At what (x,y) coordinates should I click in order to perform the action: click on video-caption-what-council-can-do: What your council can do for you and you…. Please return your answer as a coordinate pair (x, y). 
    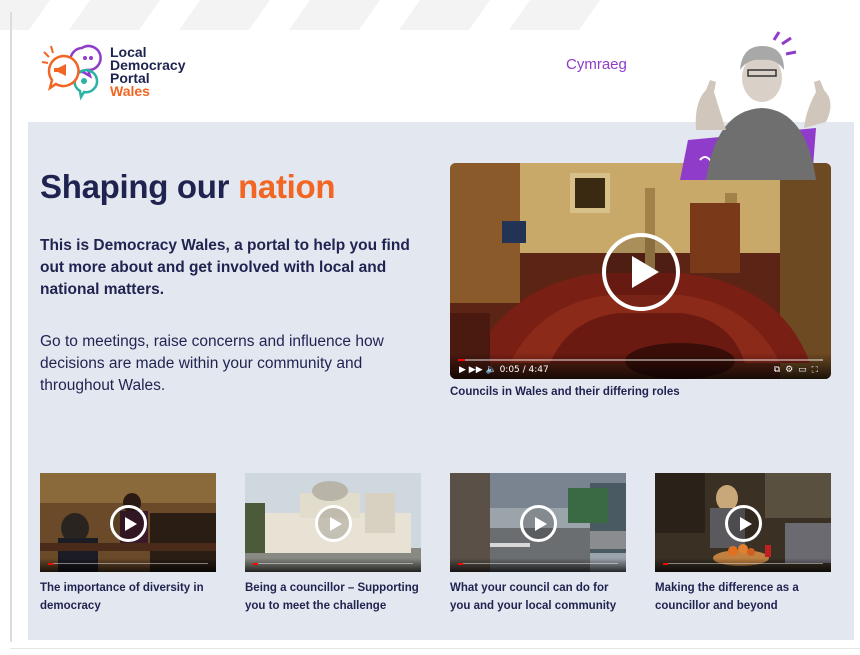
    Looking at the image, I should click on (533, 597).